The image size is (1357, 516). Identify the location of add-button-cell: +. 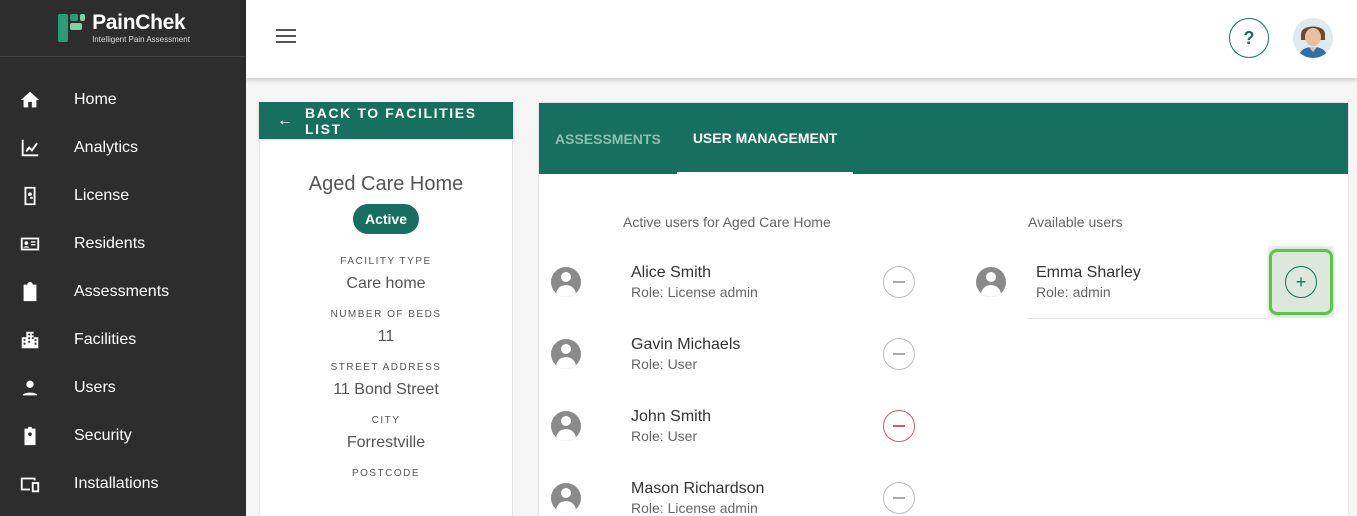
(1301, 282).